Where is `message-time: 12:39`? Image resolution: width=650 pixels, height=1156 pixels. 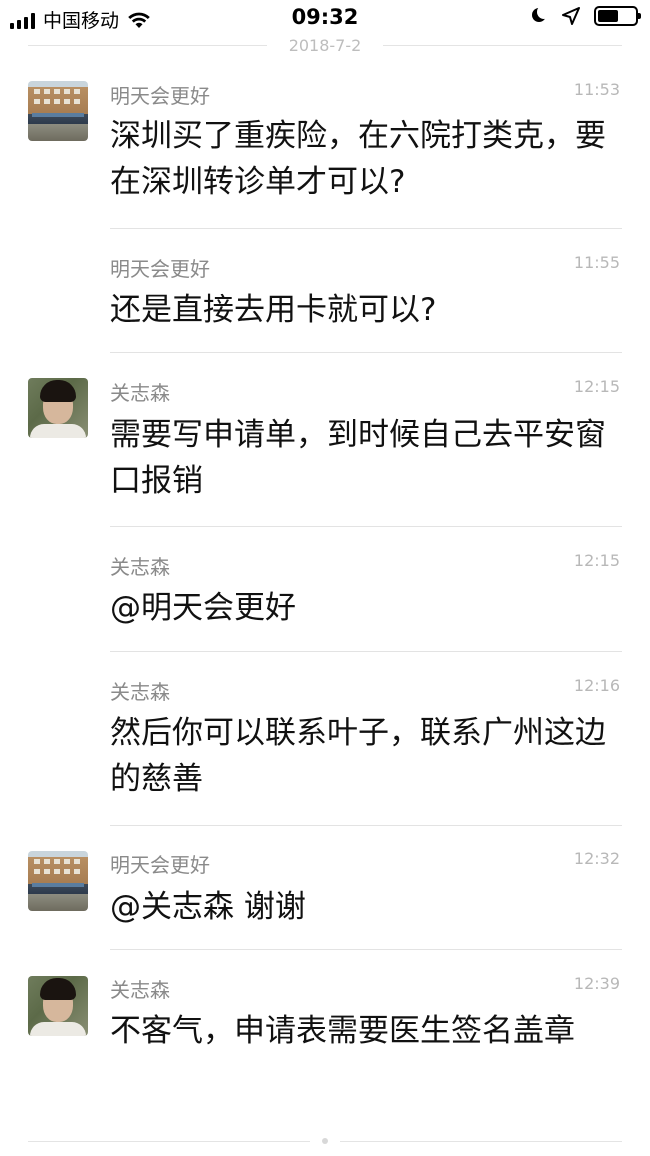 message-time: 12:39 is located at coordinates (596, 983).